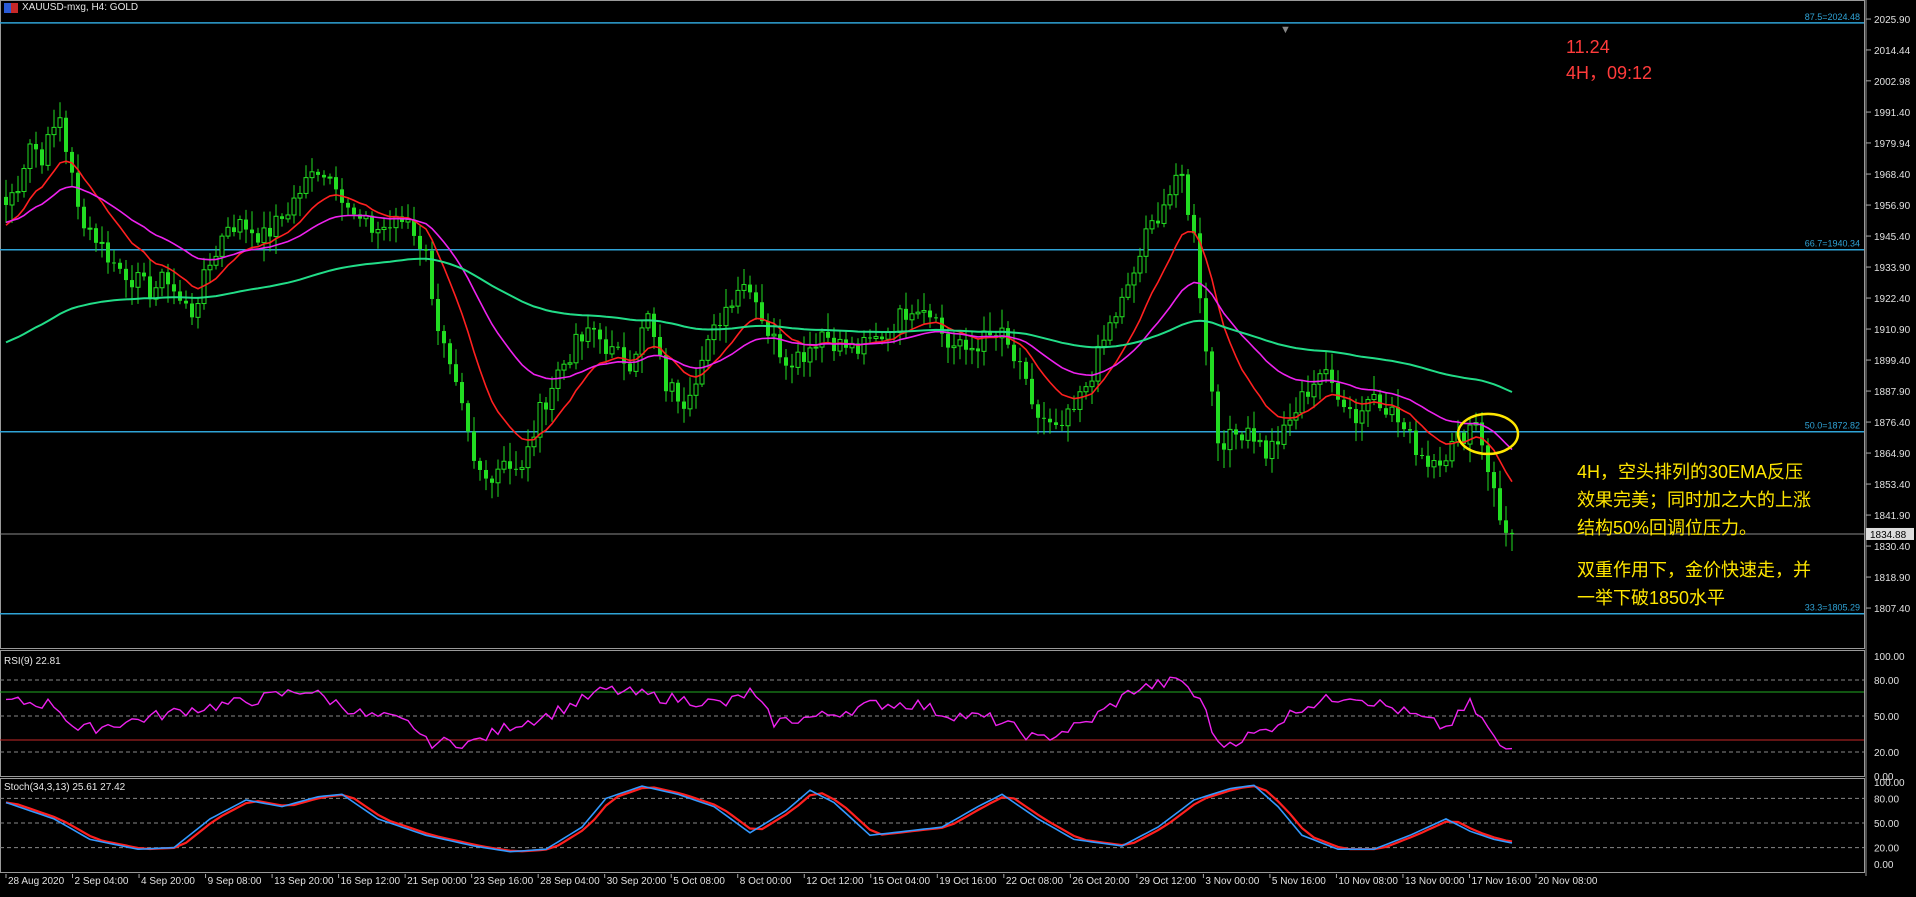 The height and width of the screenshot is (897, 1916). I want to click on stoch-axis-label: 20.00, so click(1886, 849).